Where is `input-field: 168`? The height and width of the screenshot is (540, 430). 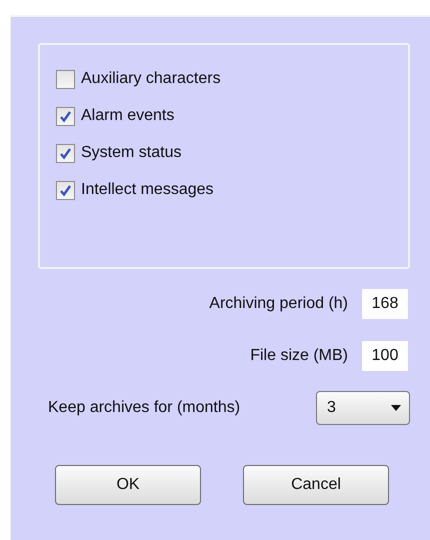 input-field: 168 is located at coordinates (385, 304).